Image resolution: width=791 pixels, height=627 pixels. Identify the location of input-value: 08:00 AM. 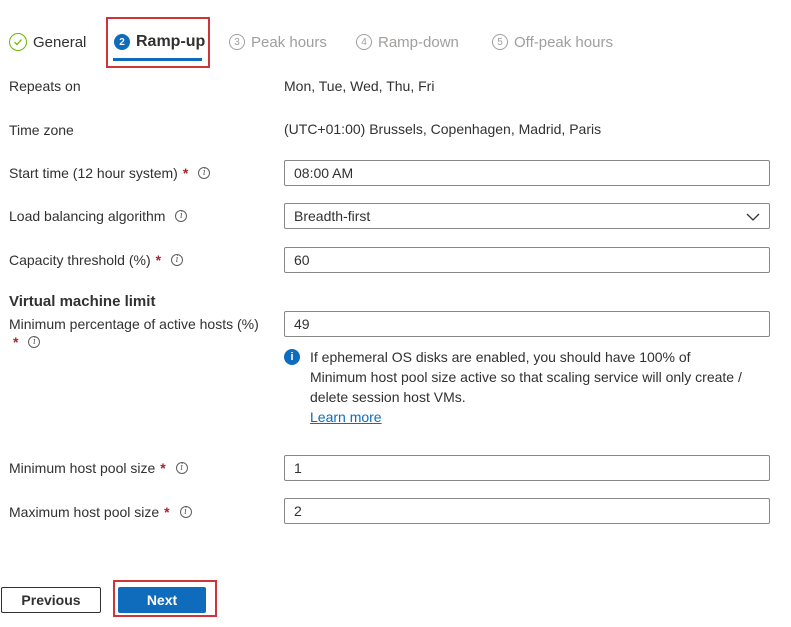
(324, 173).